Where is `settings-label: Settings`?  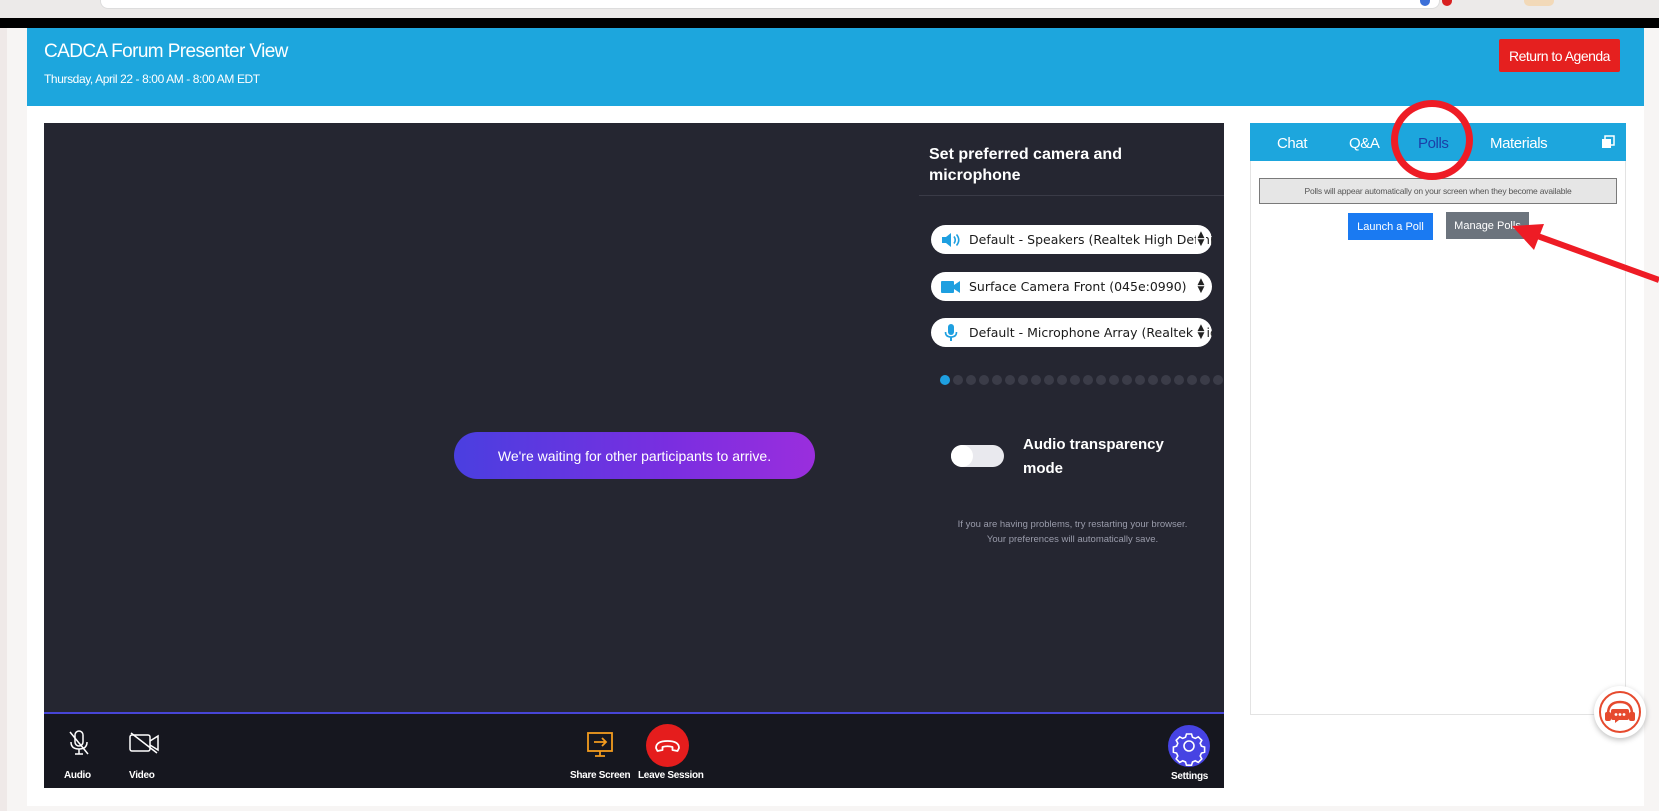 settings-label: Settings is located at coordinates (1190, 776).